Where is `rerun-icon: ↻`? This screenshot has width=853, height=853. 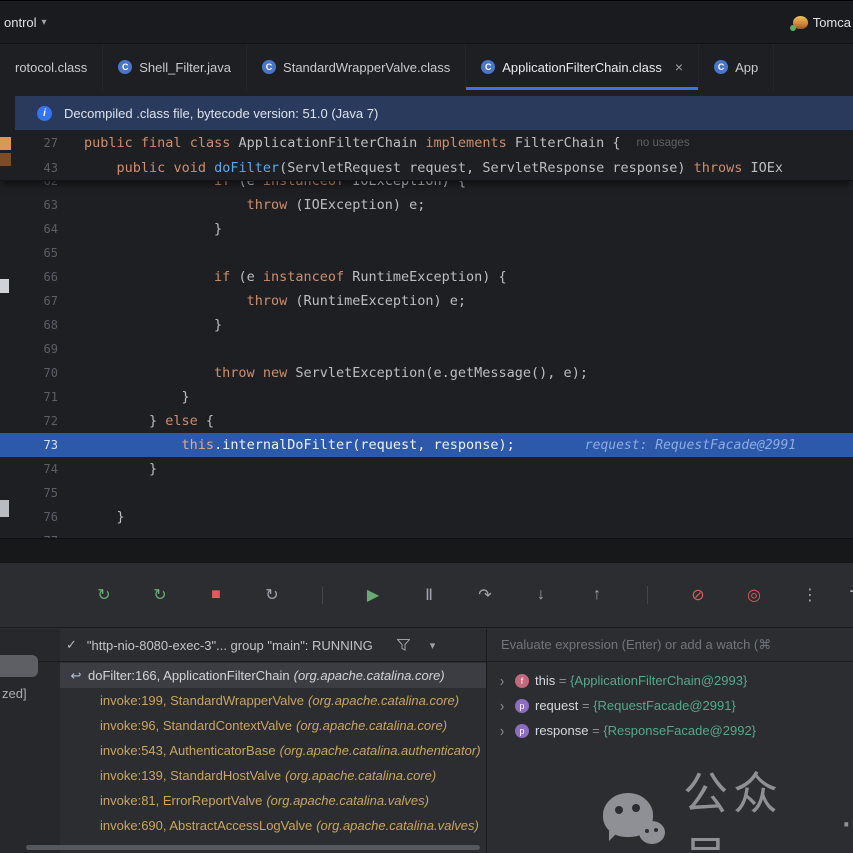
rerun-icon: ↻ is located at coordinates (104, 595).